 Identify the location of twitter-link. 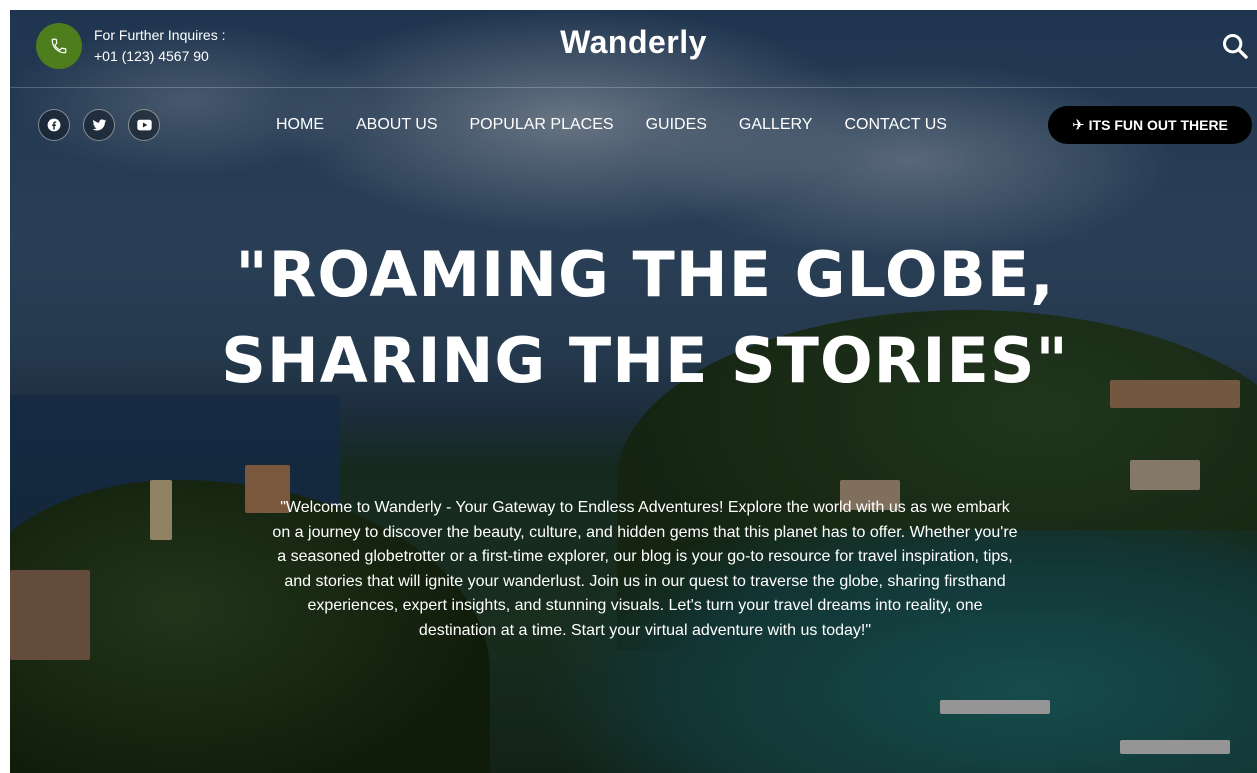
(99, 125).